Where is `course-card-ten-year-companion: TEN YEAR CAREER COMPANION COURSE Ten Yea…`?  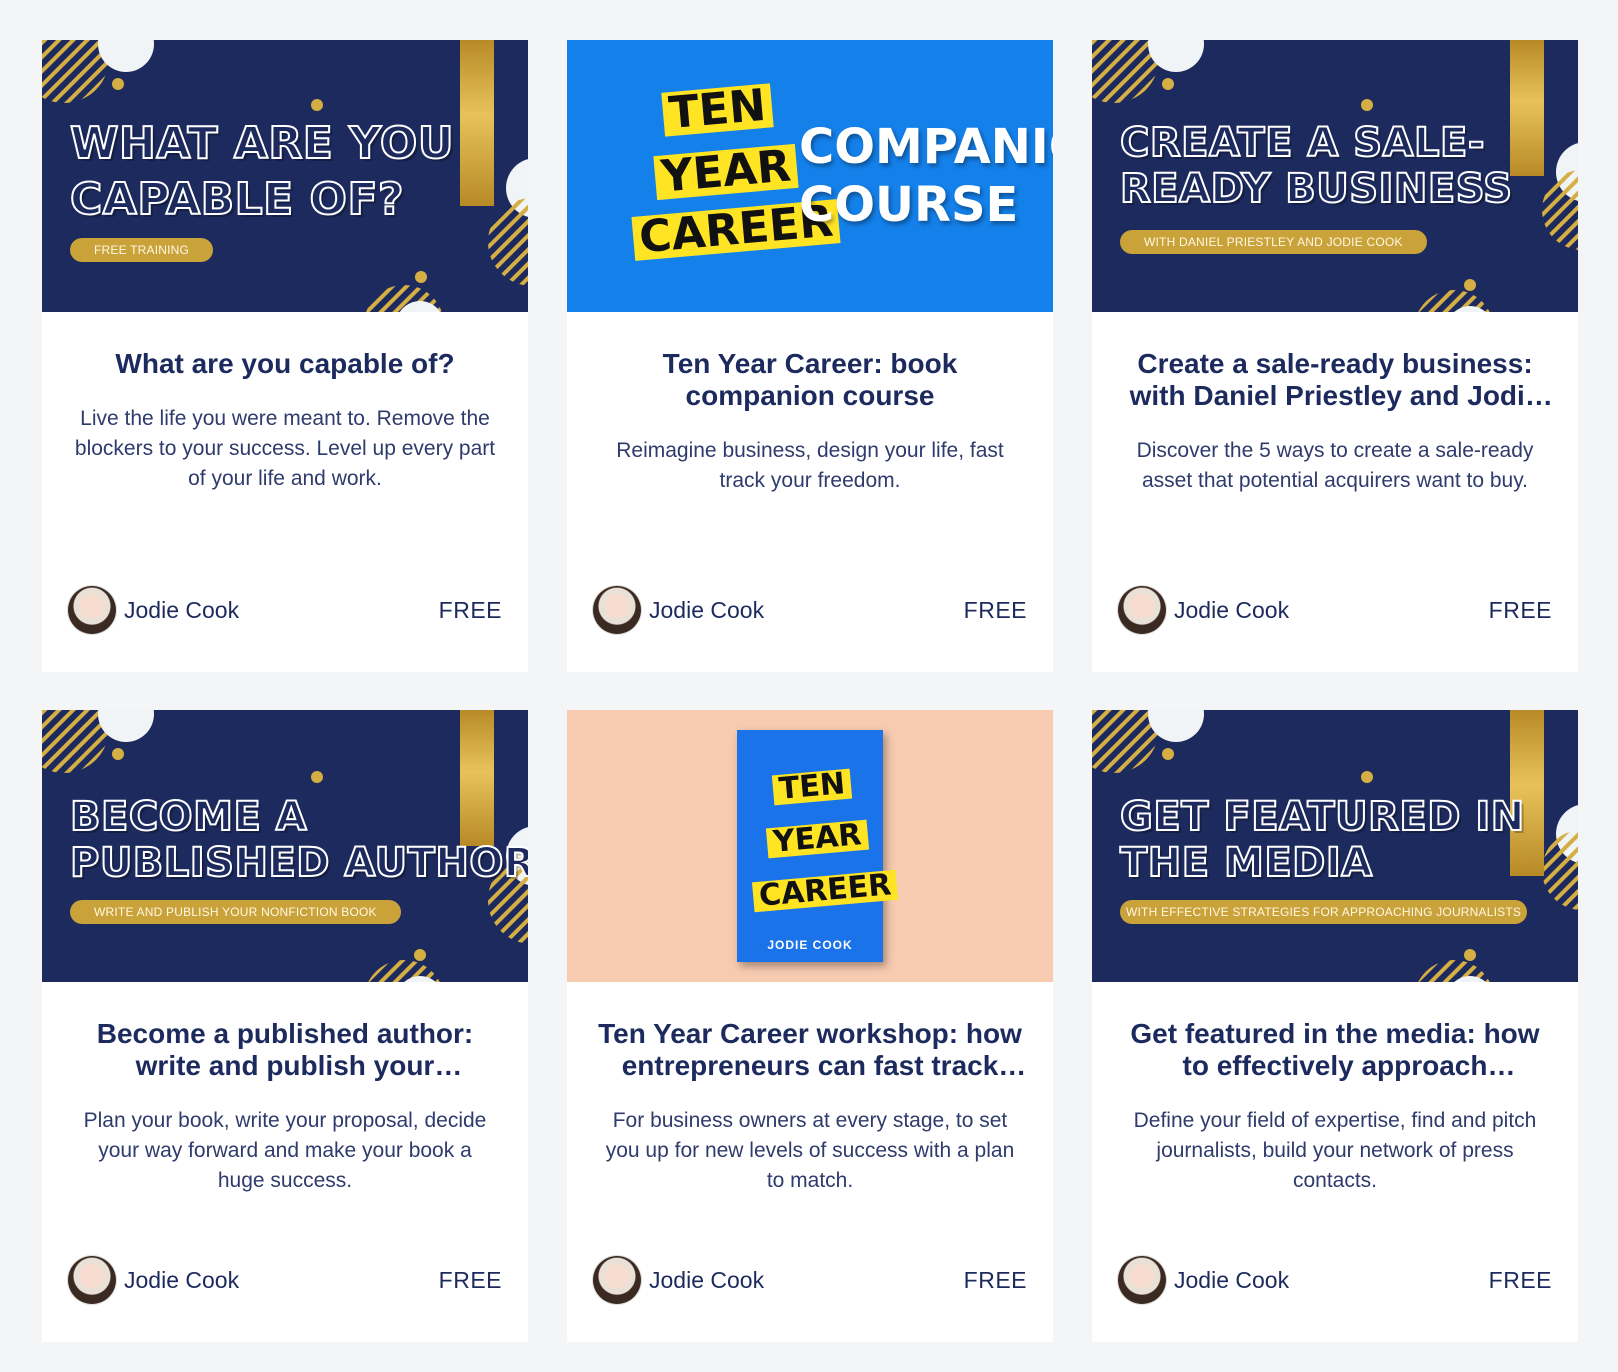
course-card-ten-year-companion: TEN YEAR CAREER COMPANION COURSE Ten Yea… is located at coordinates (810, 356).